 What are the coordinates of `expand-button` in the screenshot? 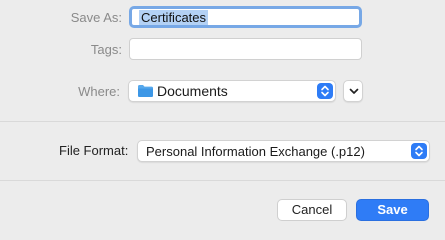 It's located at (353, 91).